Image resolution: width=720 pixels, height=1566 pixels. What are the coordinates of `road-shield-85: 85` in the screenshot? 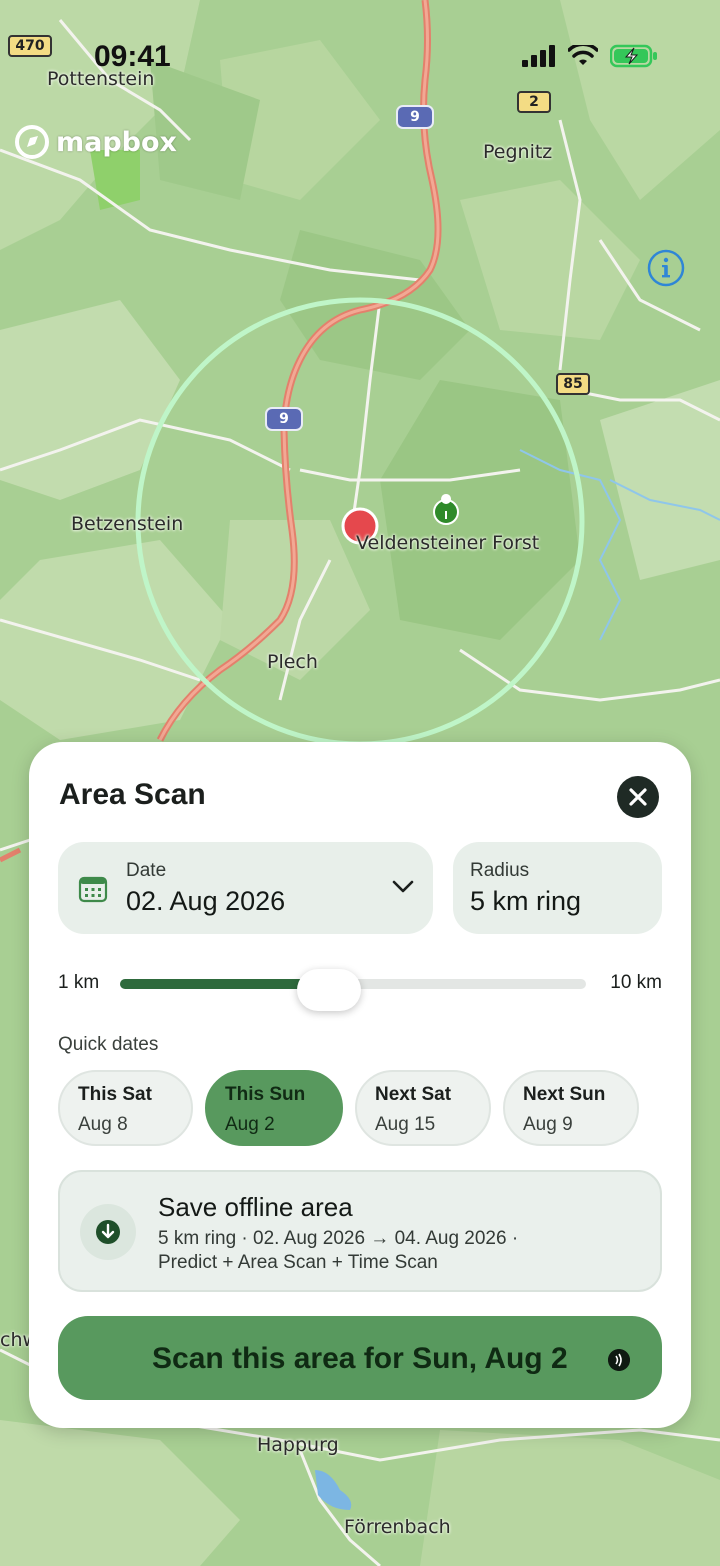 It's located at (573, 384).